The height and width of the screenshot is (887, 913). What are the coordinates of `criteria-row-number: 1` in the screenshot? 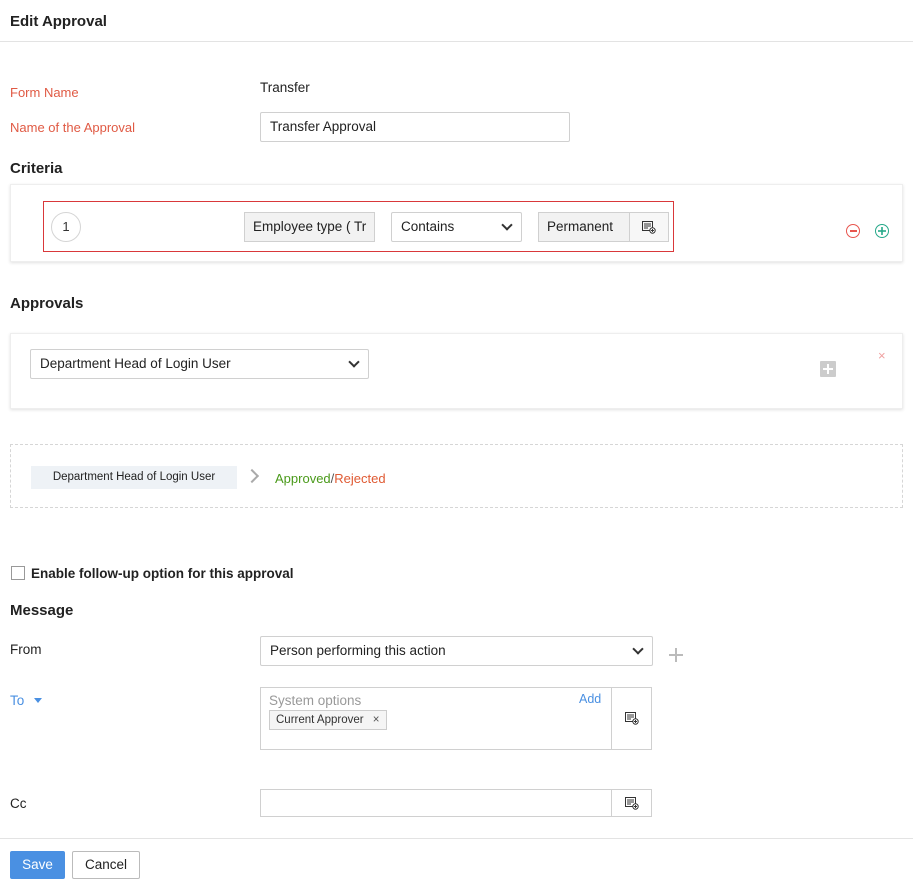 It's located at (66, 227).